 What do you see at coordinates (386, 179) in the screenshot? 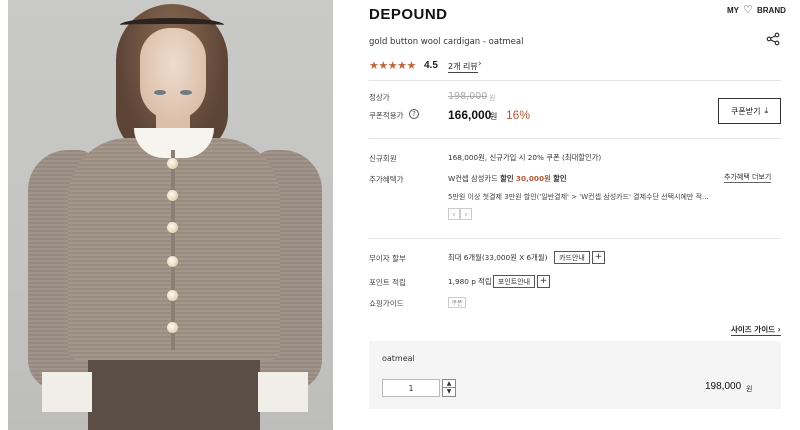
I see `extra-benefit-label: 추가혜택가` at bounding box center [386, 179].